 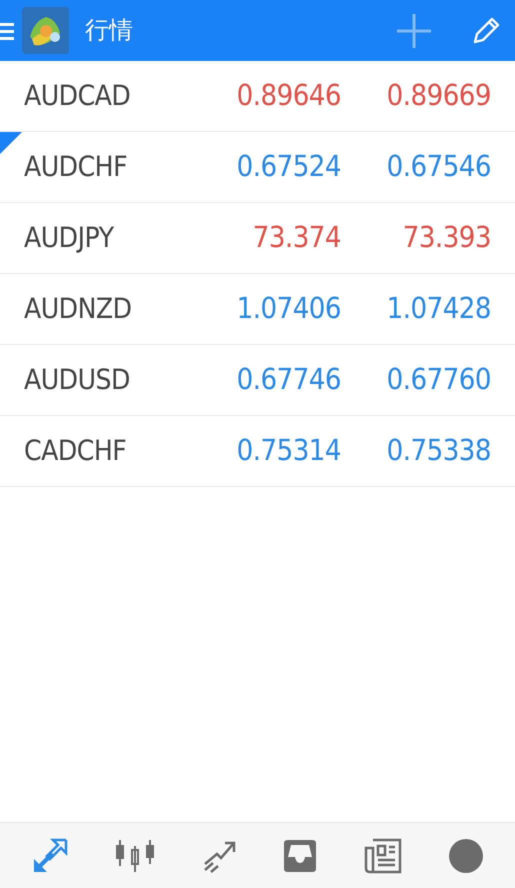 I want to click on inbox-icon, so click(x=300, y=855).